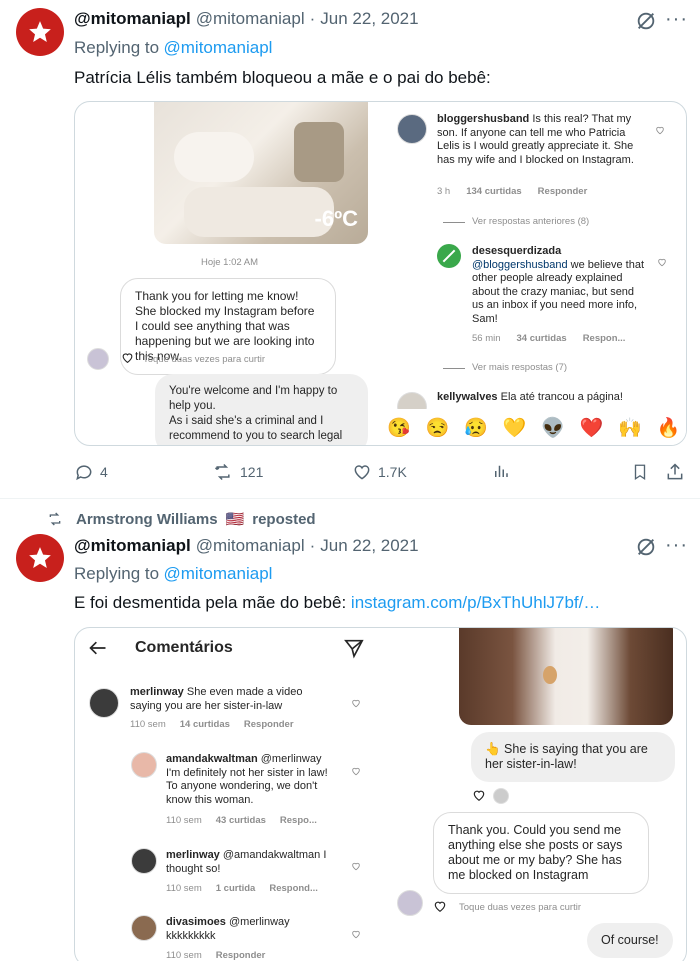 The width and height of the screenshot is (700, 961). What do you see at coordinates (236, 888) in the screenshot?
I see `comment-likes: 1 curtida` at bounding box center [236, 888].